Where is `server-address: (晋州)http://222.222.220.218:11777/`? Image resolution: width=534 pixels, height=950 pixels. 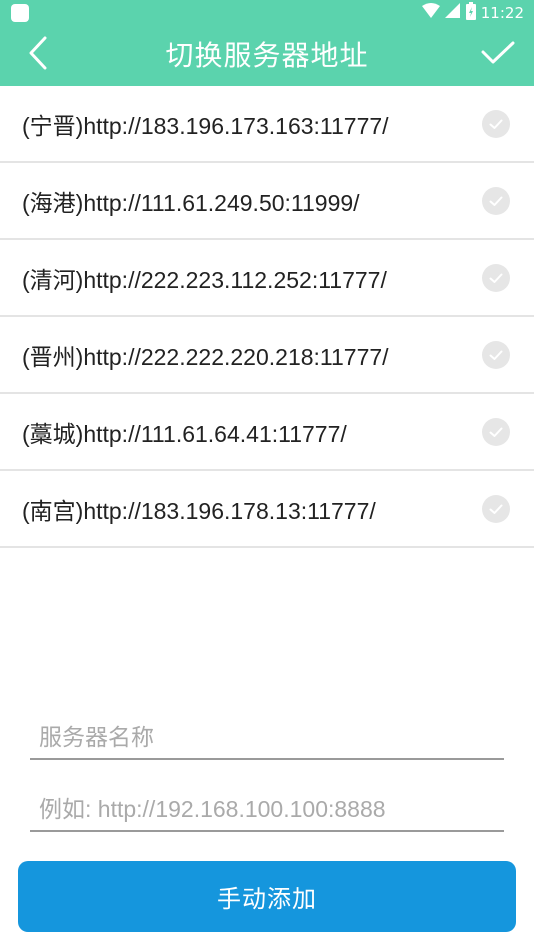
server-address: (晋州)http://222.222.220.218:11777/ is located at coordinates (205, 357).